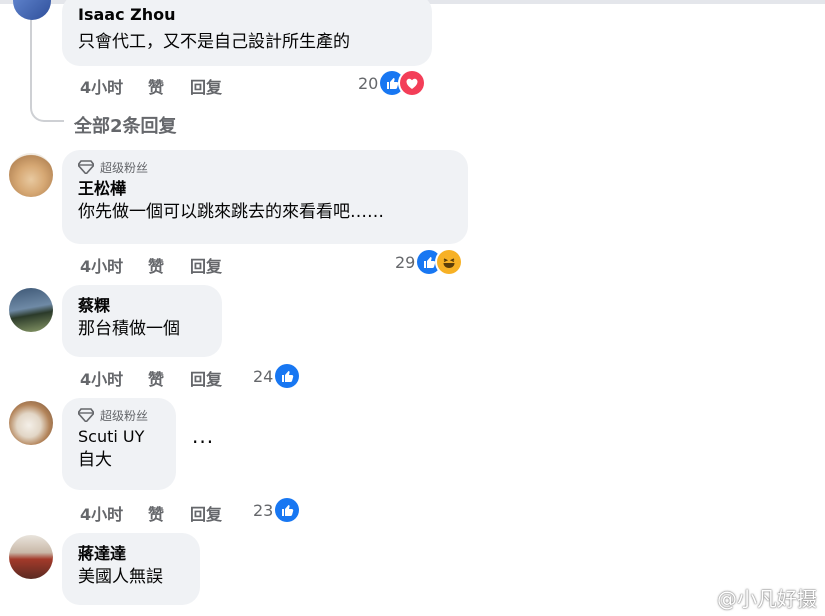  Describe the element at coordinates (47, 69) in the screenshot. I see `reply-thread-line` at that location.